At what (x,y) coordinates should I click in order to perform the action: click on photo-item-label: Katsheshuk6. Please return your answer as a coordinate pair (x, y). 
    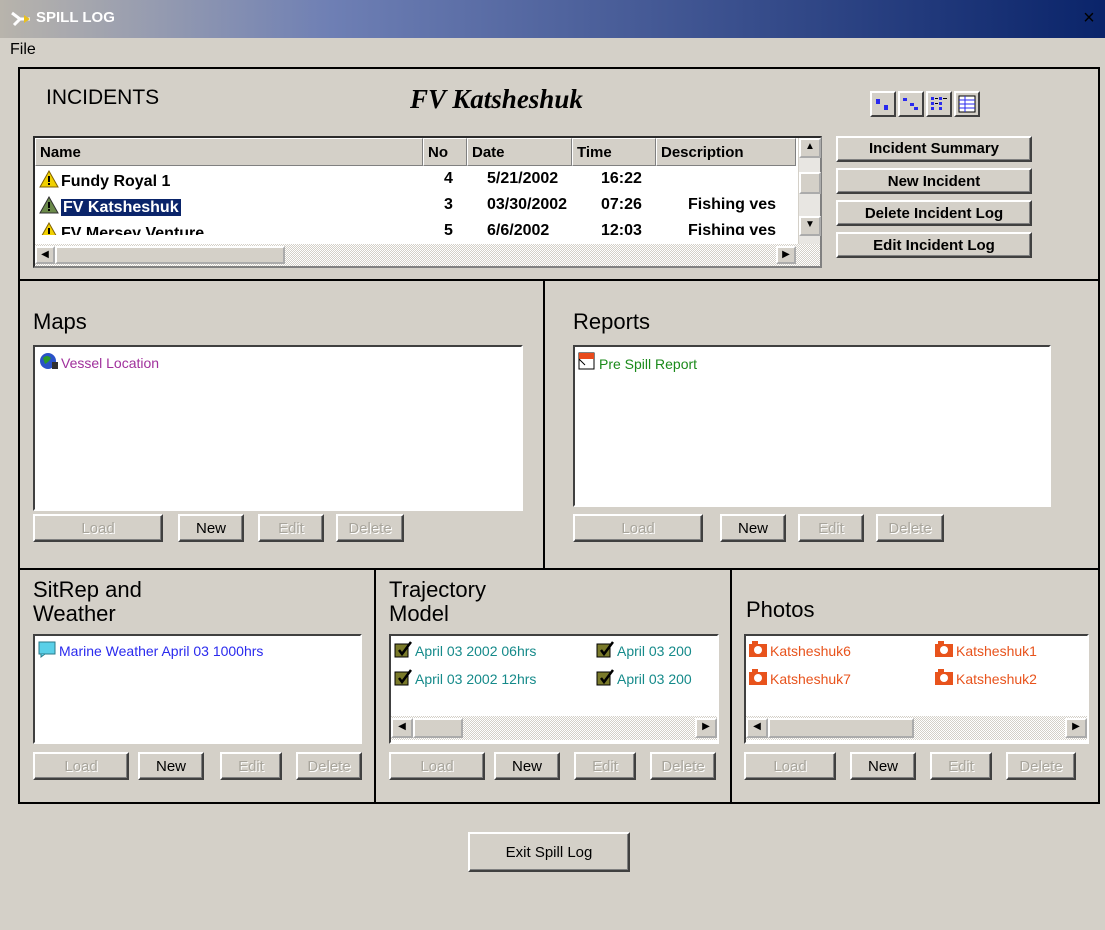
    Looking at the image, I should click on (810, 651).